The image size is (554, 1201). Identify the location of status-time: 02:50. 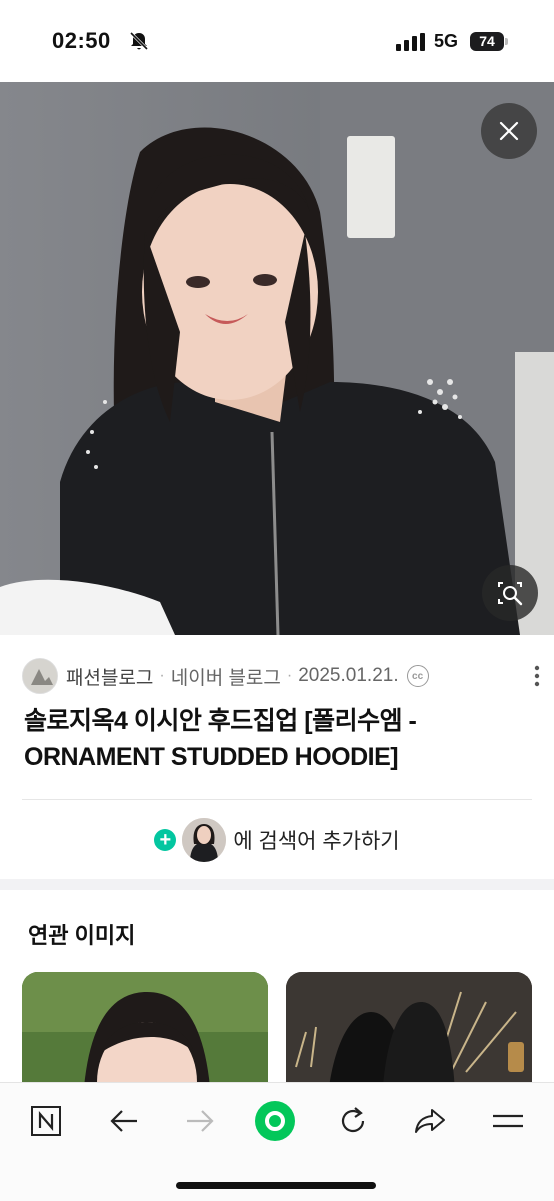
(81, 40).